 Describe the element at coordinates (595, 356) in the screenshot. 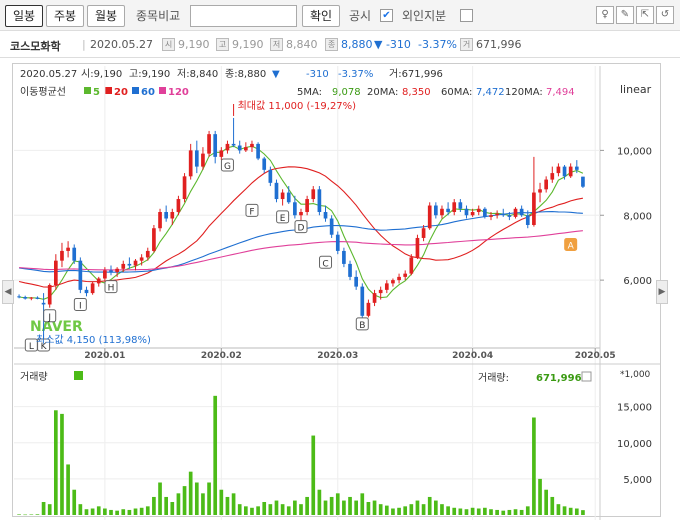

I see `x-tick-label: 2020.05` at that location.